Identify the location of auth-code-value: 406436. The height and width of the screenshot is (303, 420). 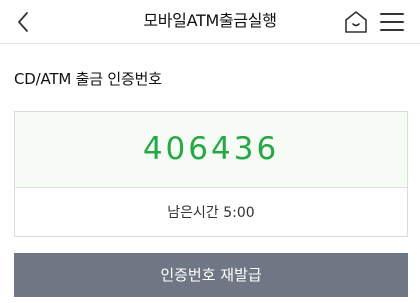
(211, 149).